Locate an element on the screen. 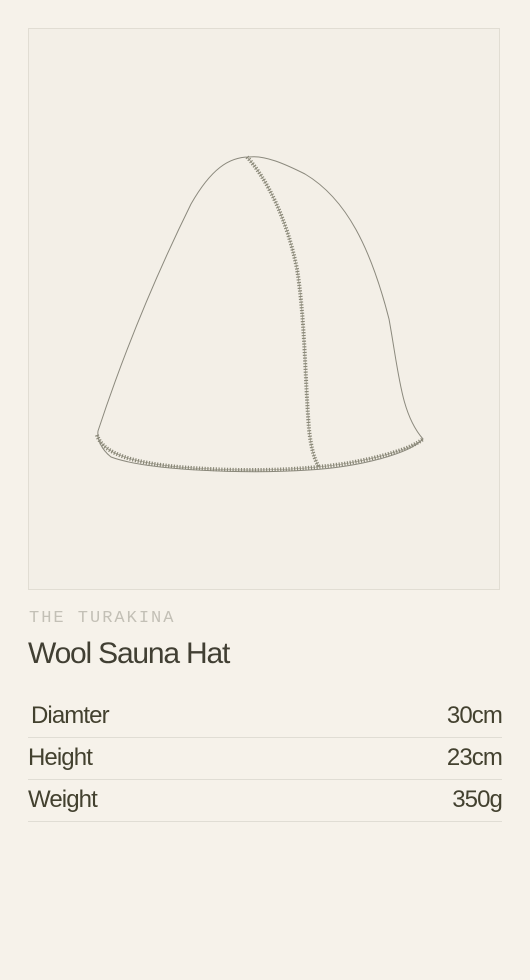  spec-row-height: Height 23cm is located at coordinates (265, 759).